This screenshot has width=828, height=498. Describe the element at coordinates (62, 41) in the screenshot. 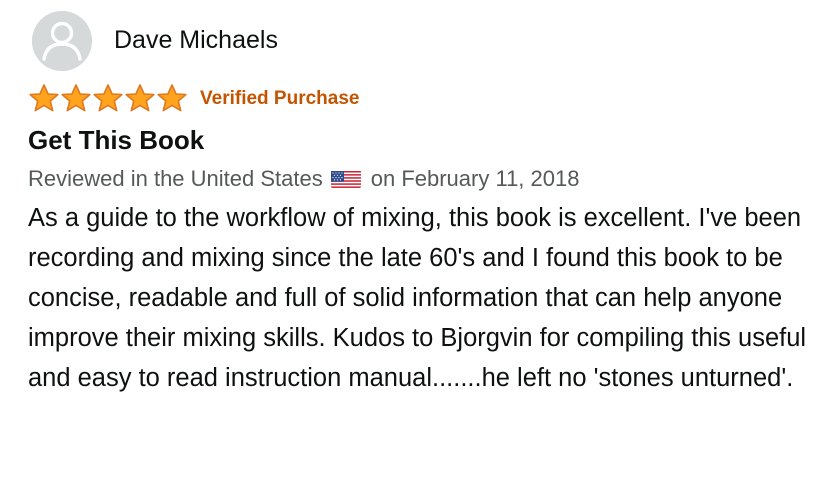

I see `default-avatar-icon` at that location.